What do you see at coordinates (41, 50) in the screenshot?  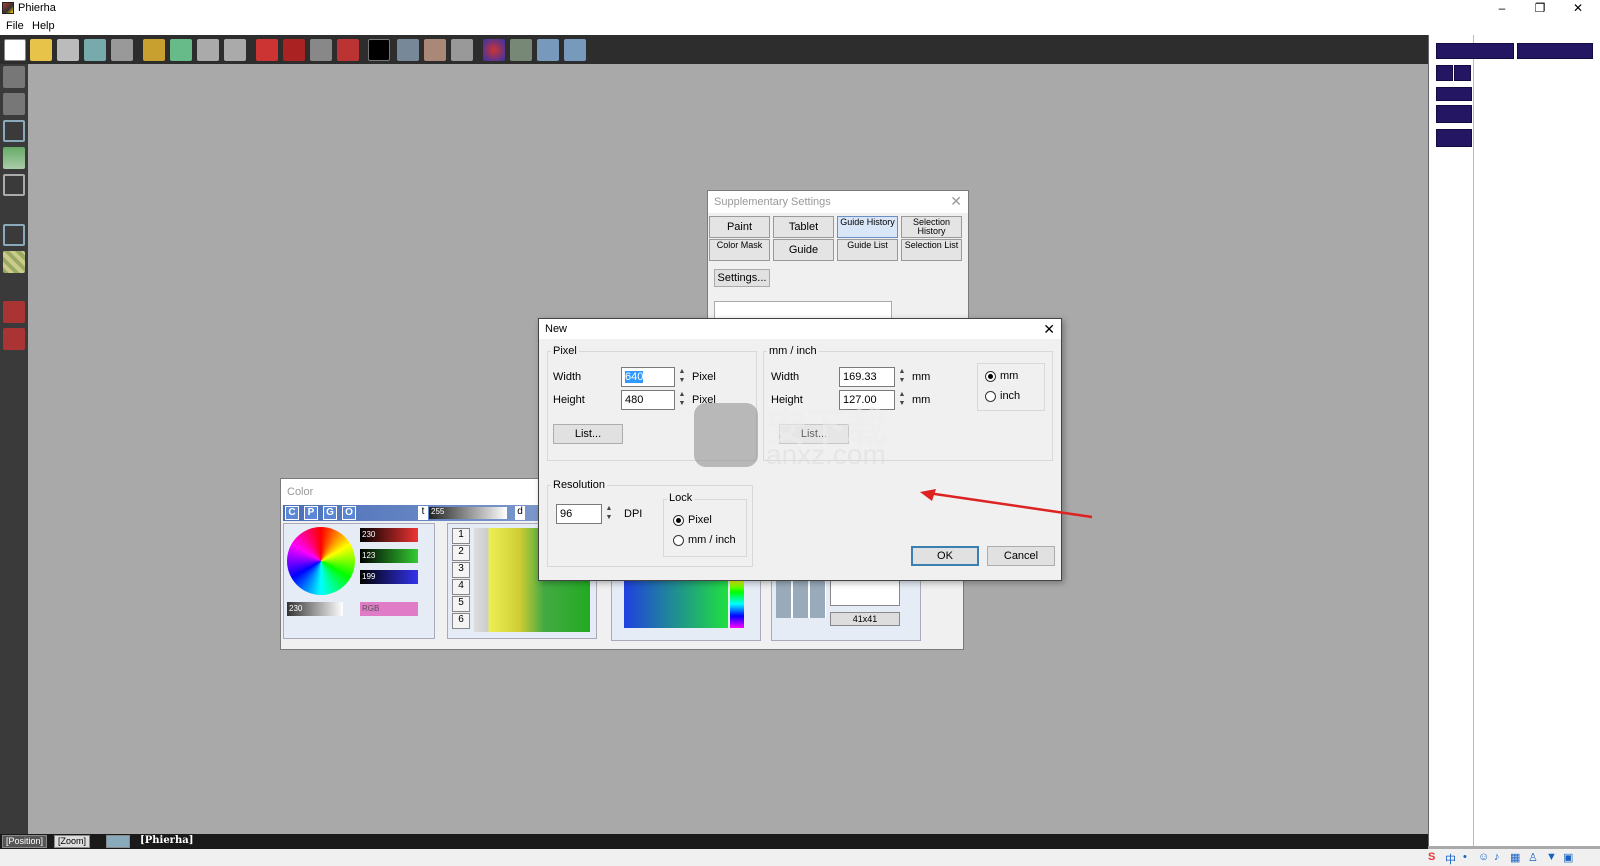 I see `open-folder-icon` at bounding box center [41, 50].